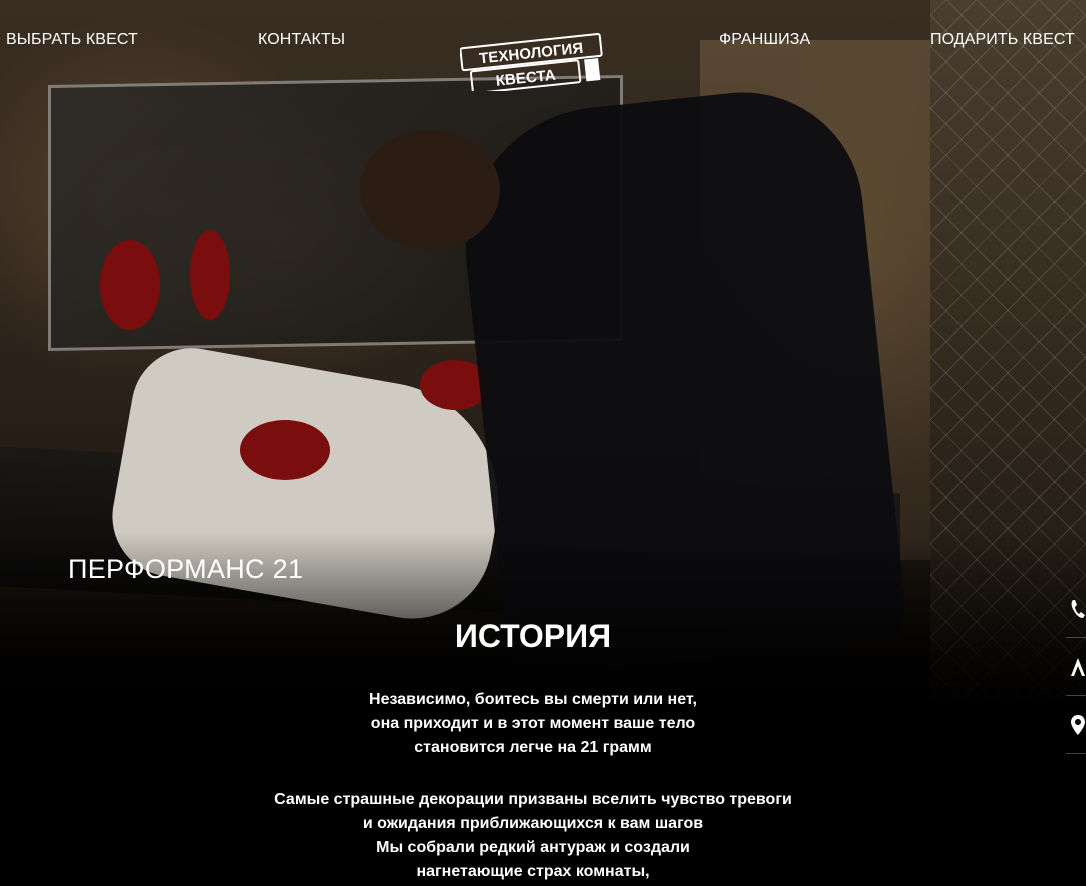 The width and height of the screenshot is (1086, 886). What do you see at coordinates (186, 569) in the screenshot?
I see `quest-title: ПЕРФОРМАНС 21` at bounding box center [186, 569].